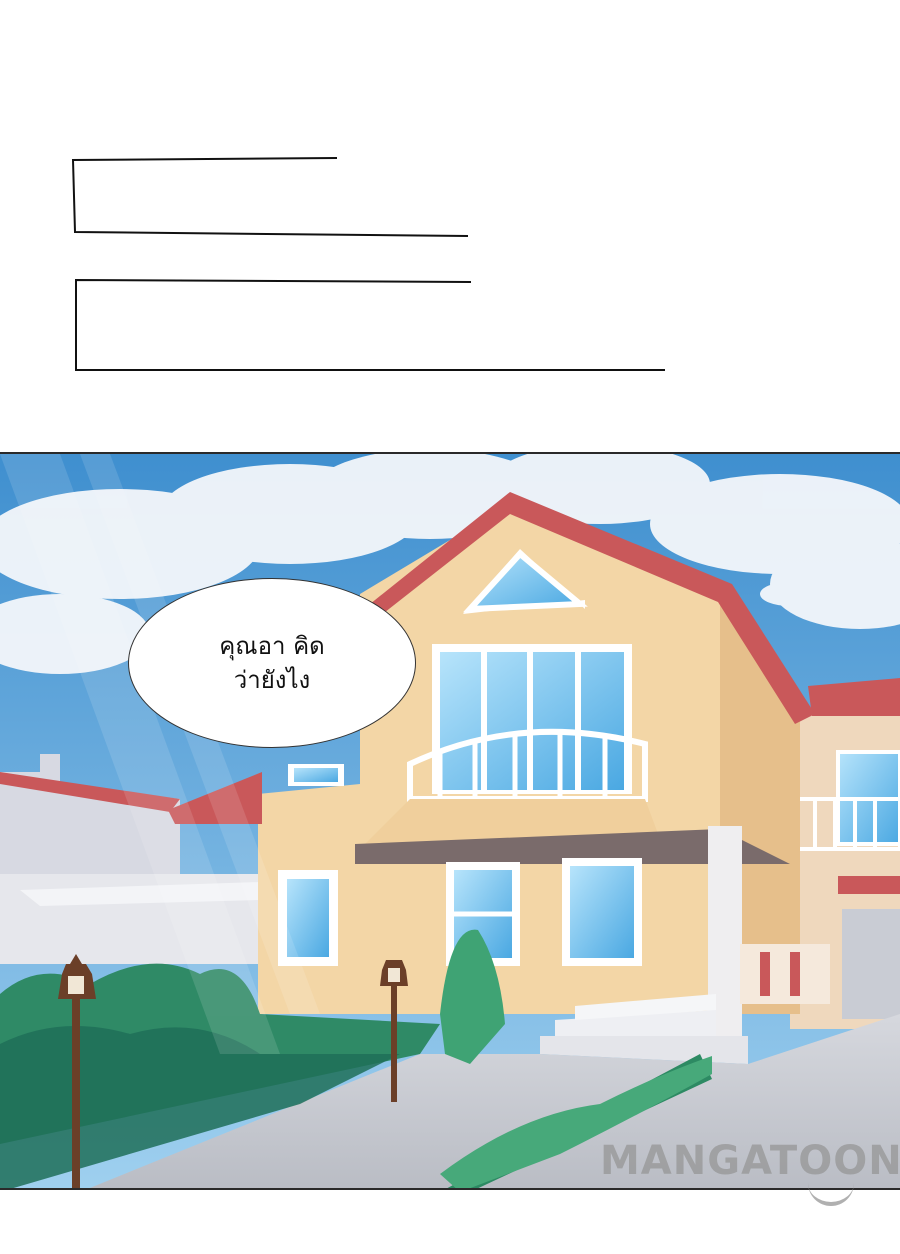  What do you see at coordinates (831, 1194) in the screenshot?
I see `watermark-smile-icon` at bounding box center [831, 1194].